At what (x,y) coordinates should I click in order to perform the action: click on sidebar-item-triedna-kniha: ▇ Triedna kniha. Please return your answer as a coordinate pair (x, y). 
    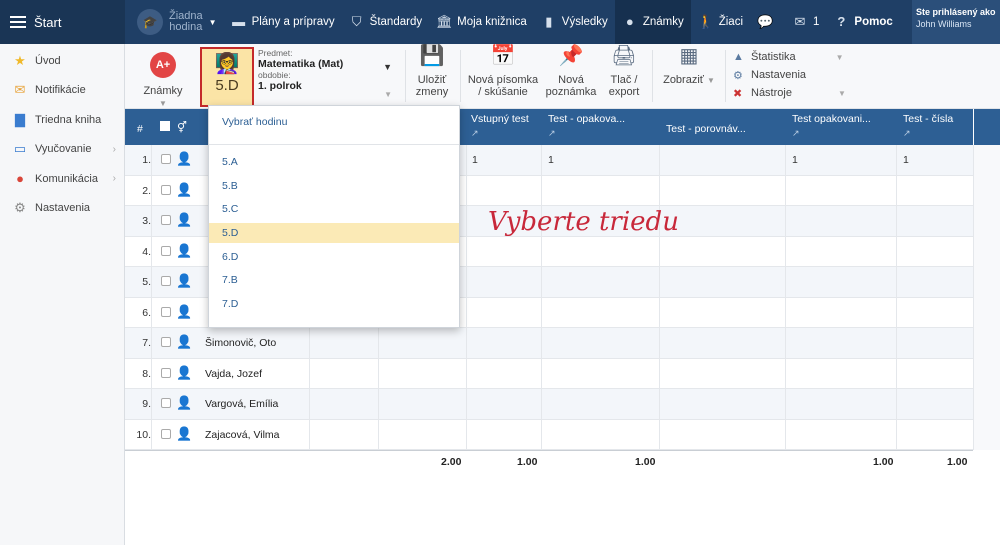
    Looking at the image, I should click on (62, 120).